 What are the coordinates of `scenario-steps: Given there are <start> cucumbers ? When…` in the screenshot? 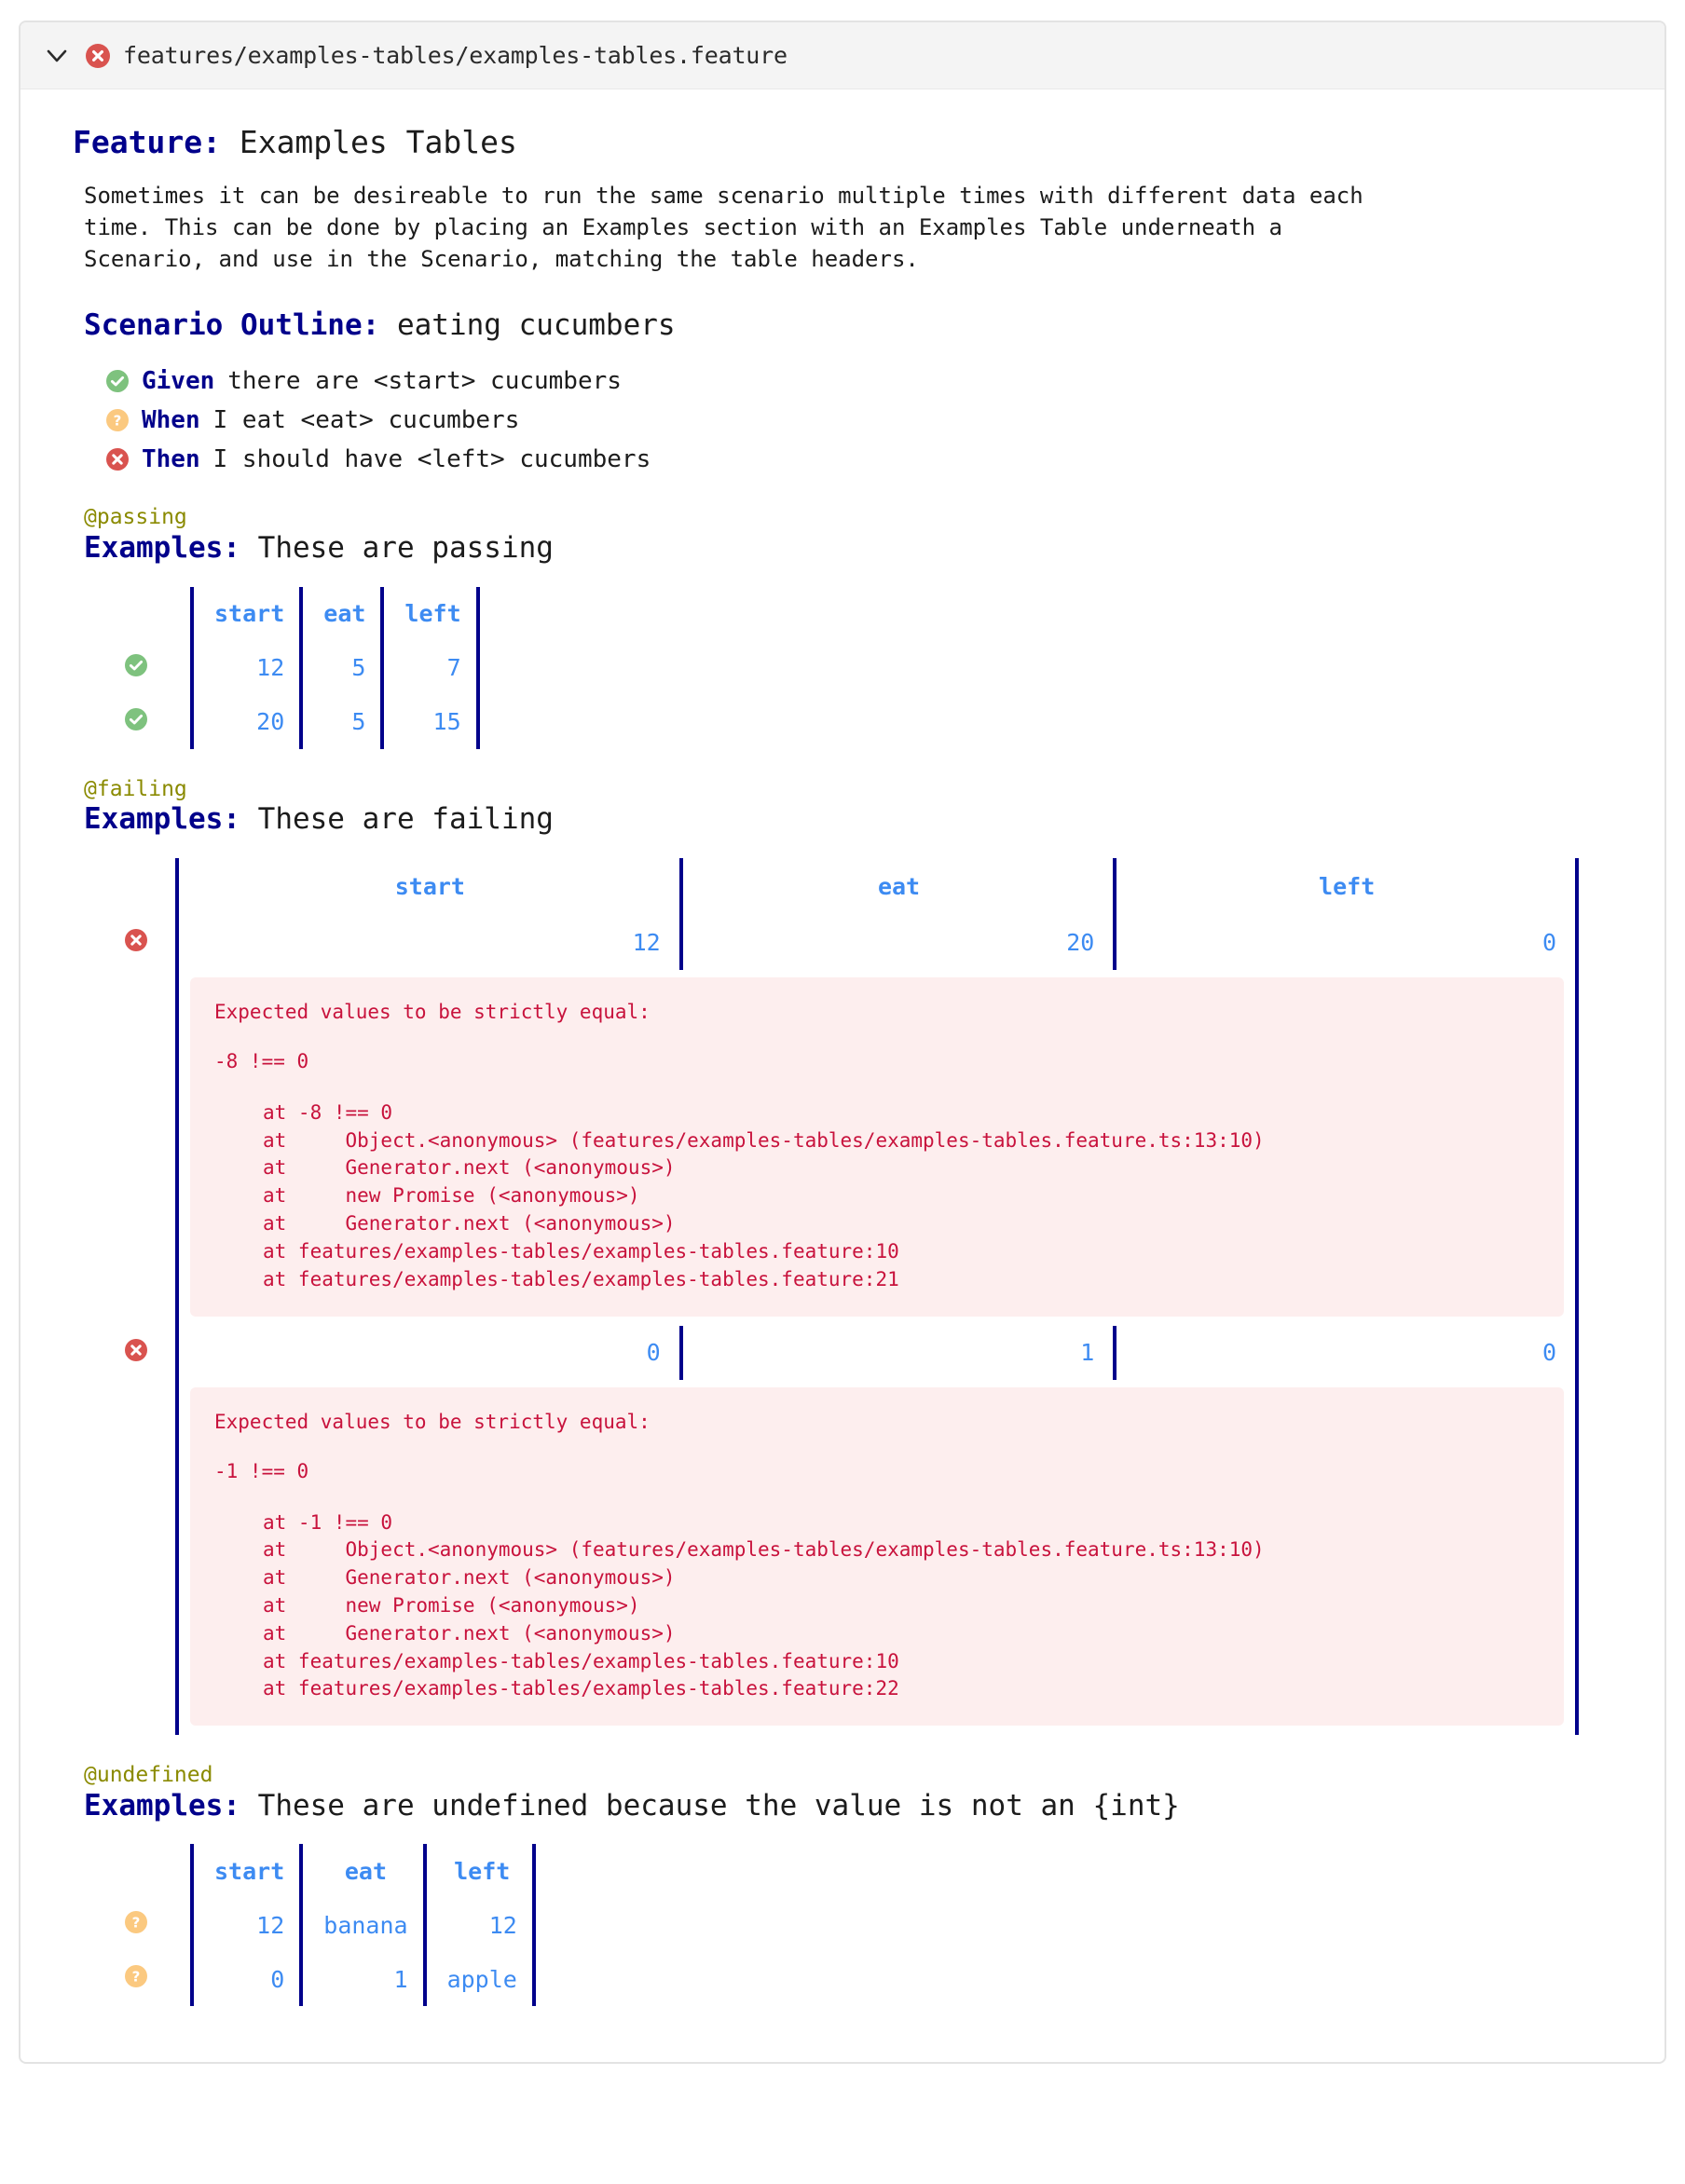 It's located at (869, 420).